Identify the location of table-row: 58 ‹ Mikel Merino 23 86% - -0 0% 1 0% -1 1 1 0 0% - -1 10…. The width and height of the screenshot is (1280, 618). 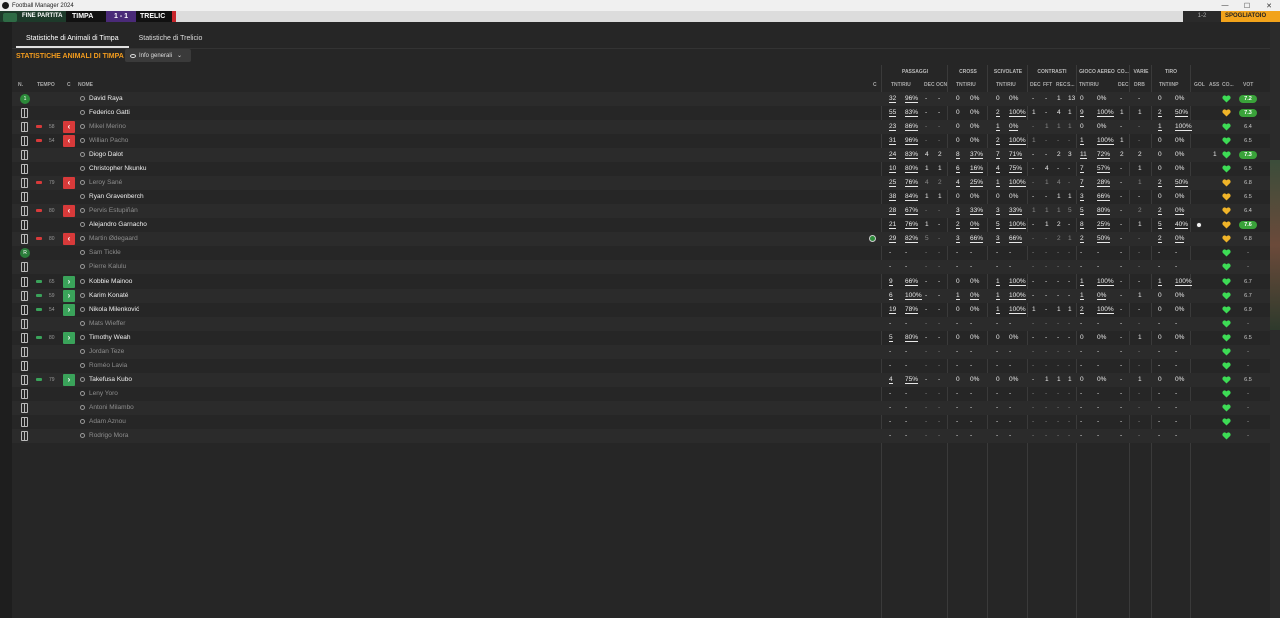
(641, 127).